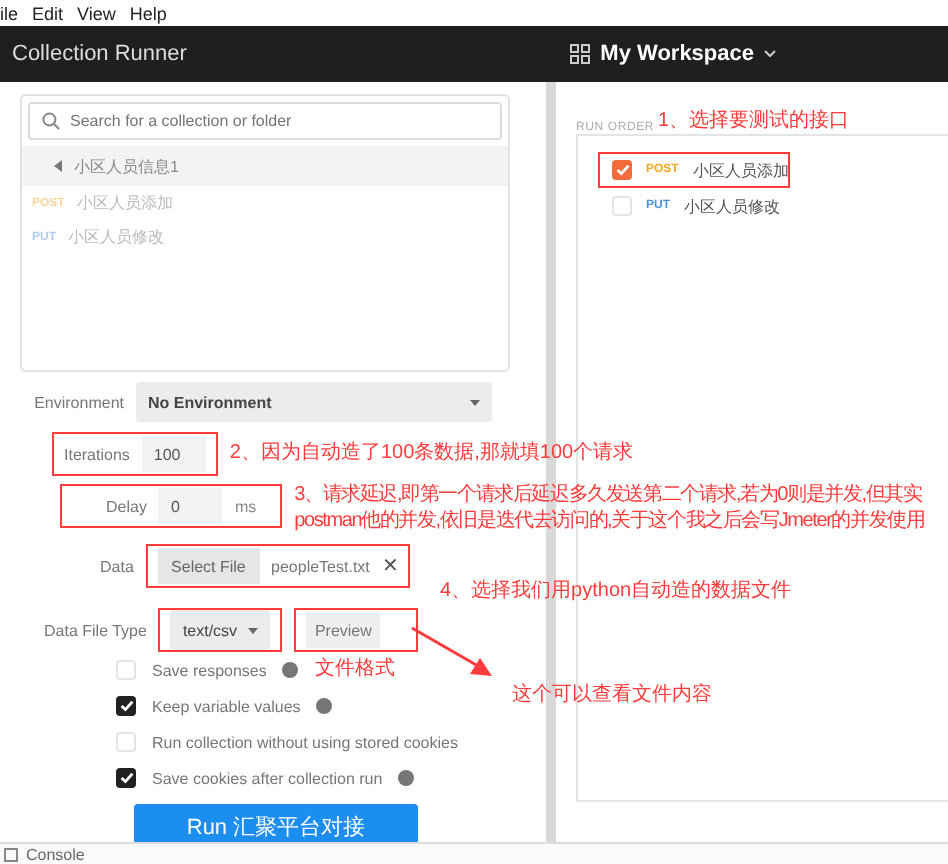  What do you see at coordinates (209, 670) in the screenshot?
I see `option-label: Save responses` at bounding box center [209, 670].